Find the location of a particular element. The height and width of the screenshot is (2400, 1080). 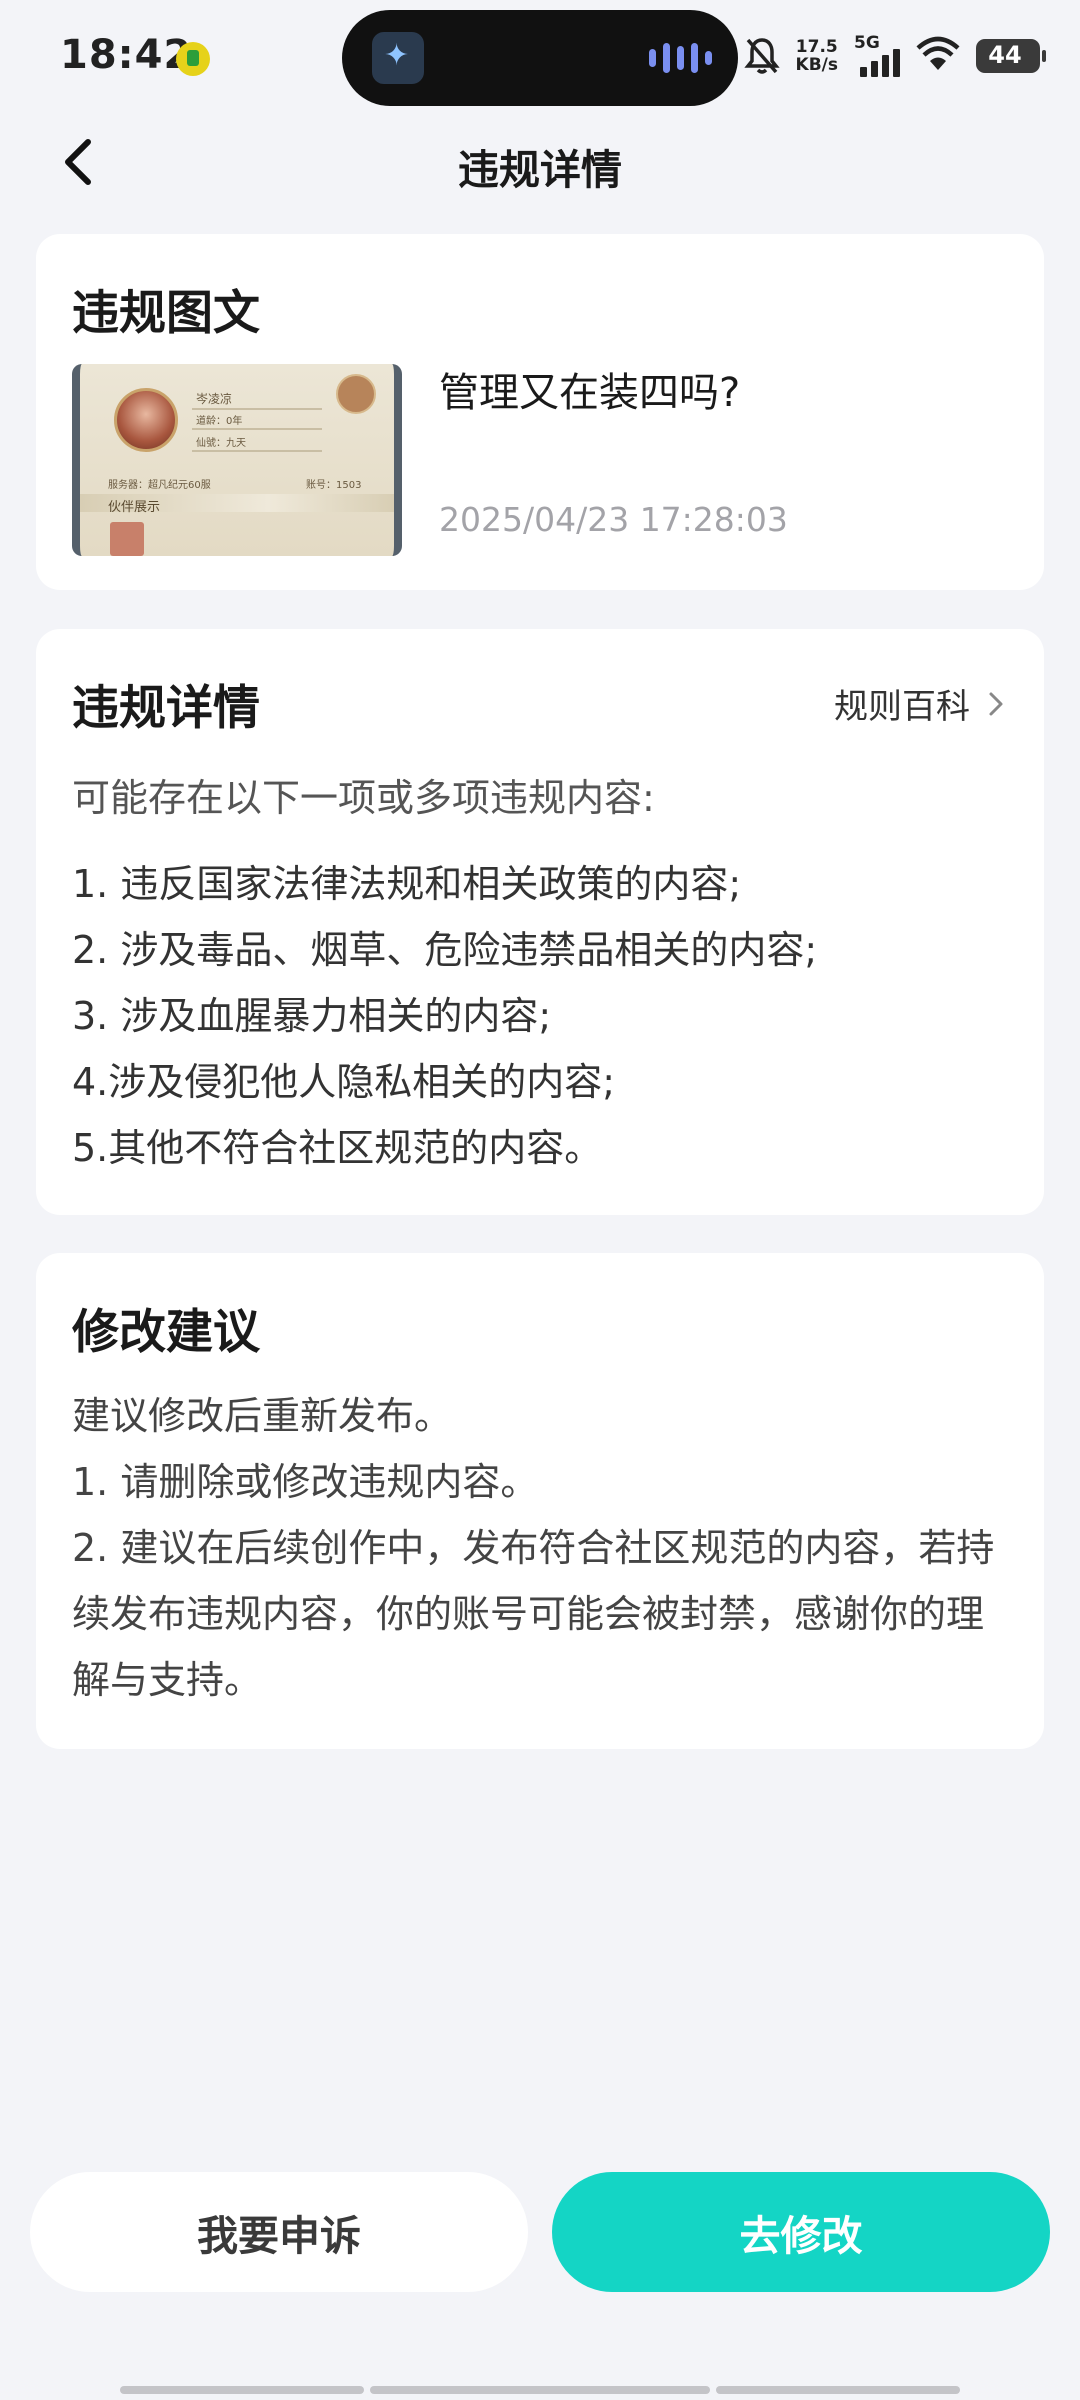

thumbnail-badge is located at coordinates (356, 394).